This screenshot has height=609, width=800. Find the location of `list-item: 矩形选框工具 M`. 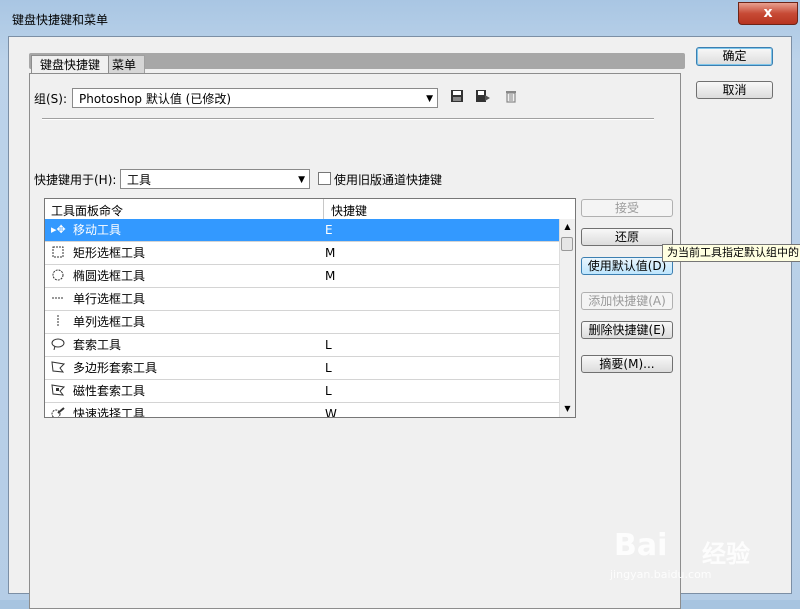

list-item: 矩形选框工具 M is located at coordinates (302, 253).